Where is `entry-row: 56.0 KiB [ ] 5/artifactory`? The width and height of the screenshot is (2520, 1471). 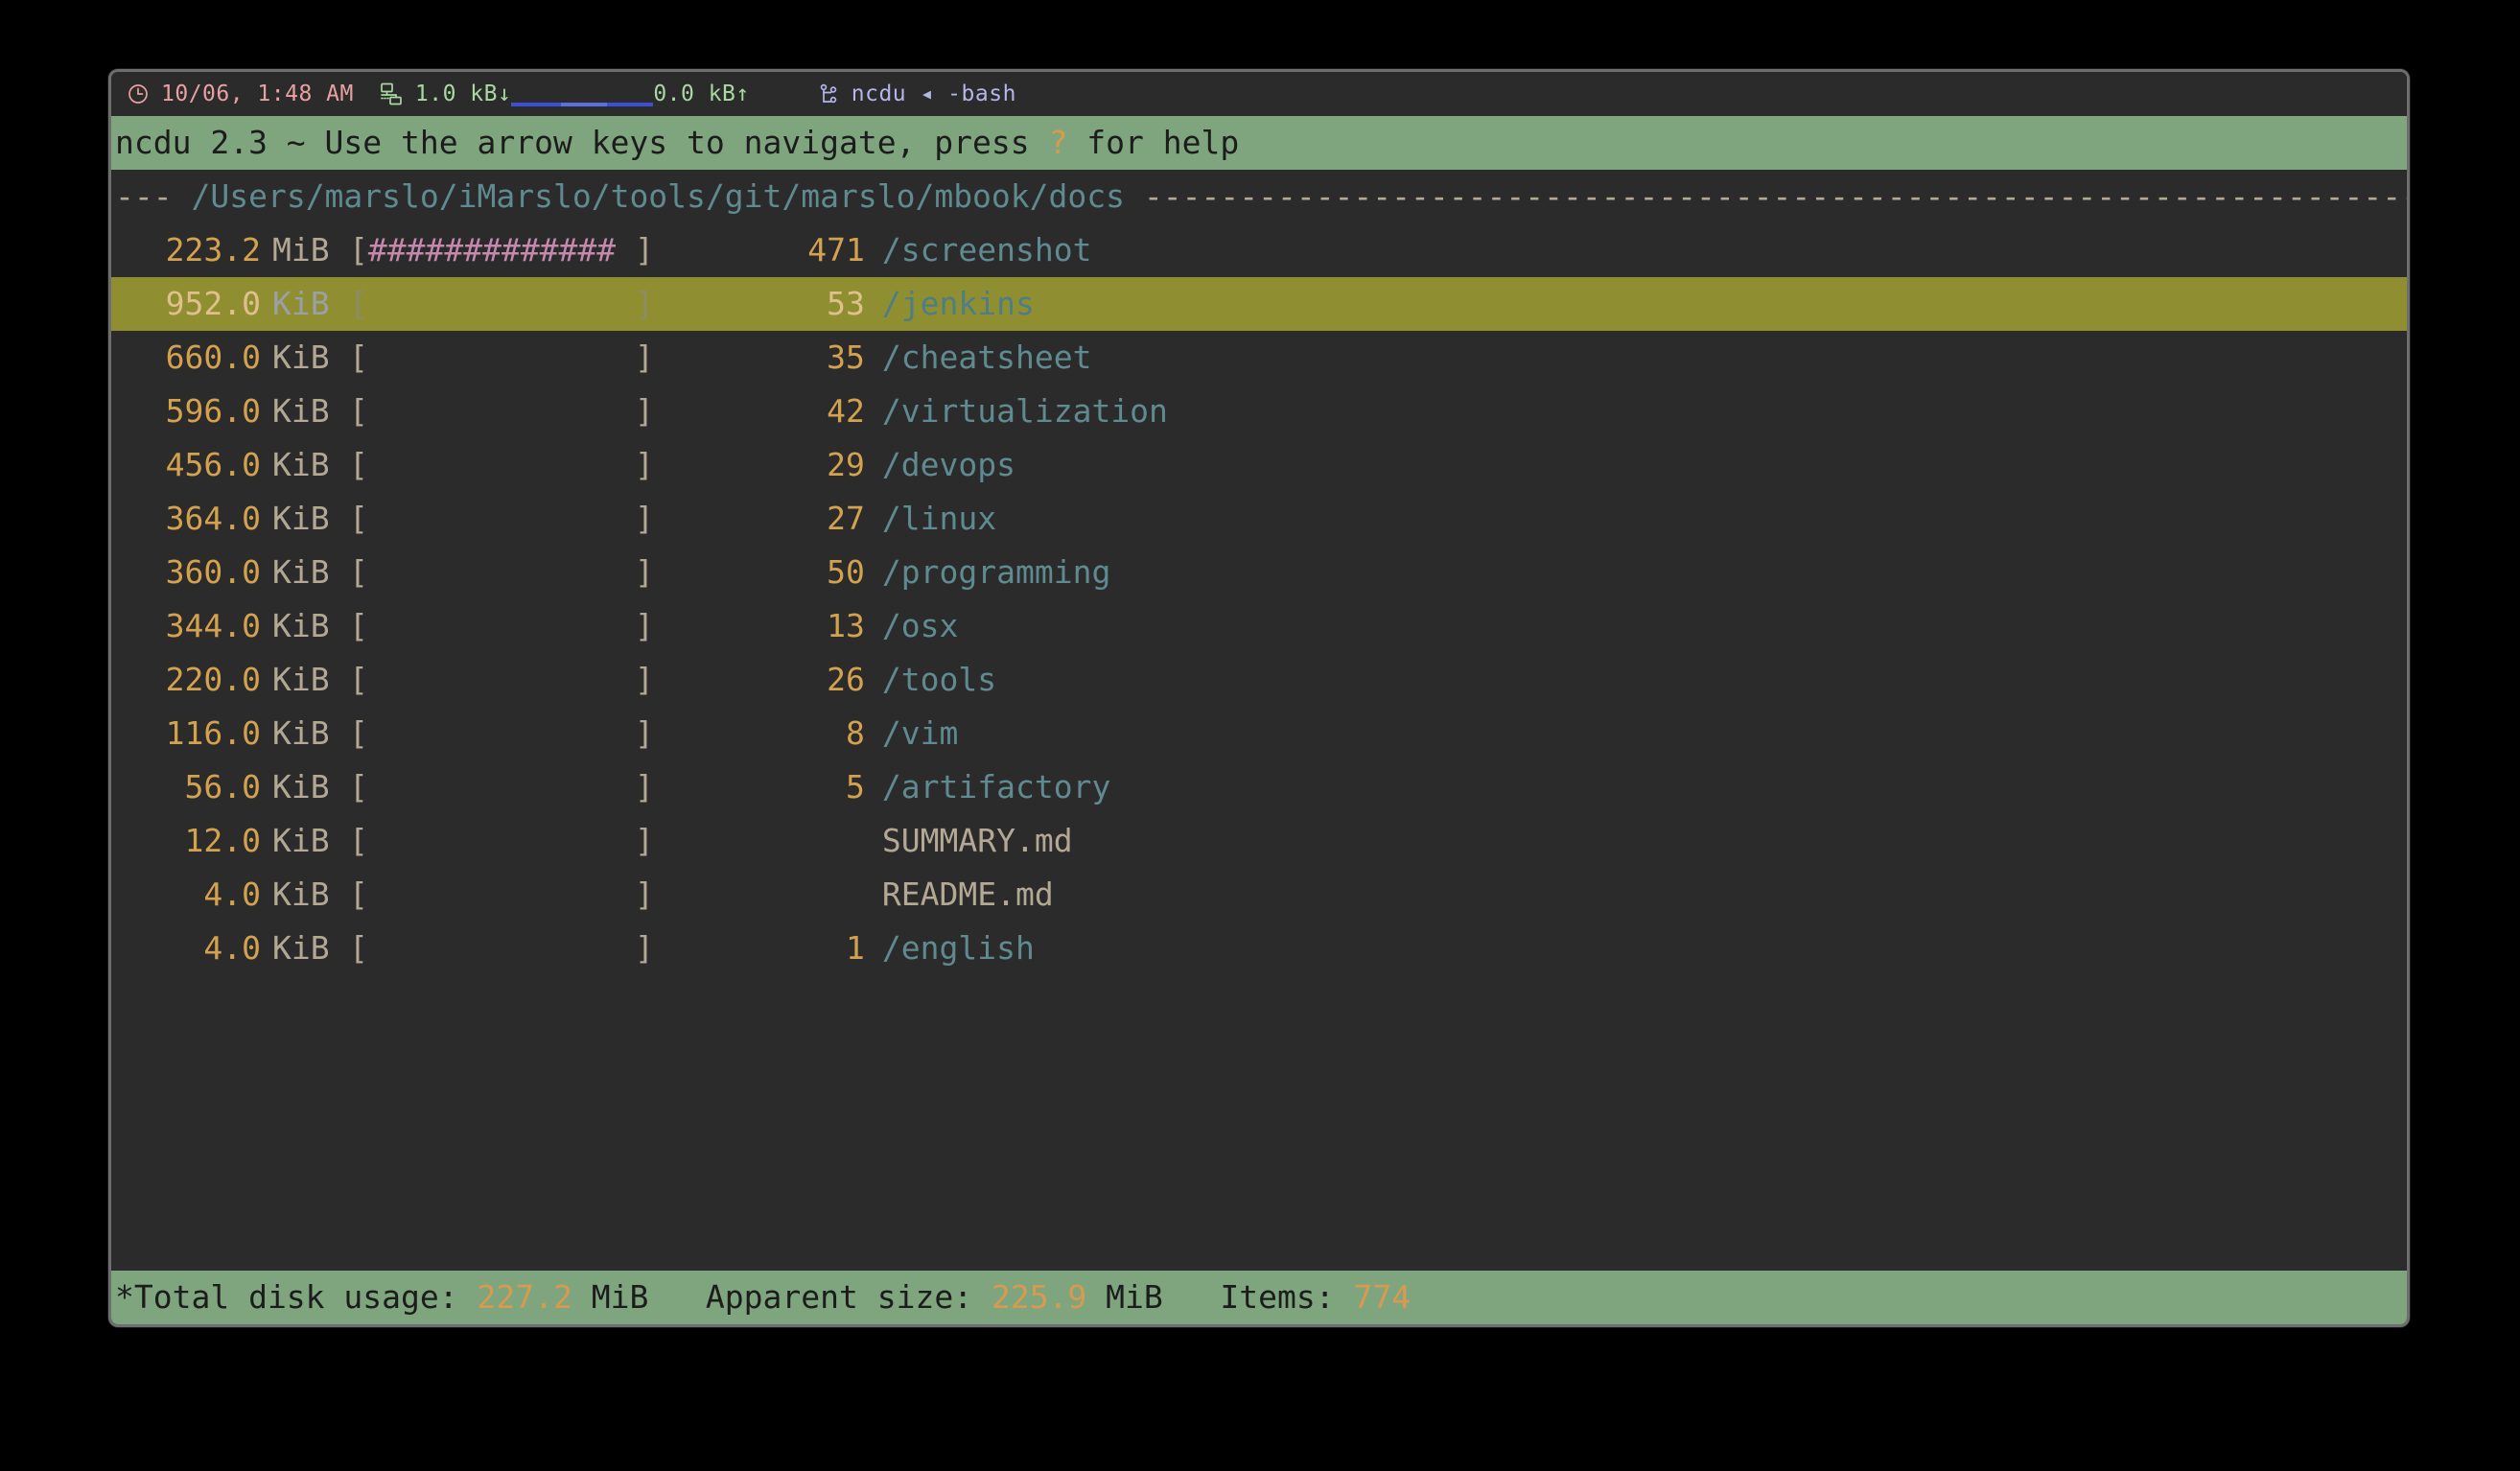
entry-row: 56.0 KiB [ ] 5/artifactory is located at coordinates (1259, 787).